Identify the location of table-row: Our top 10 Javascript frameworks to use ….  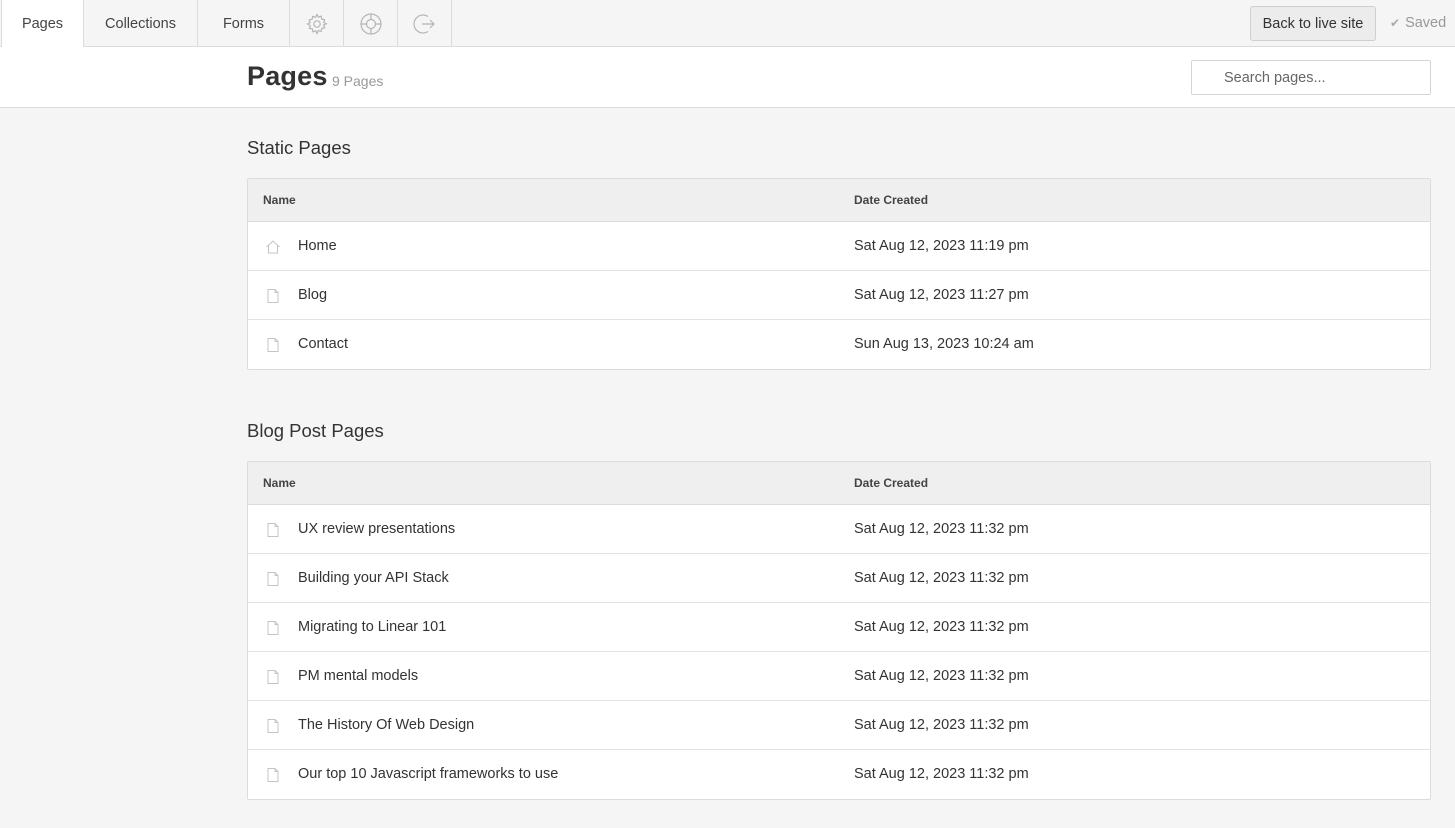
(839, 774).